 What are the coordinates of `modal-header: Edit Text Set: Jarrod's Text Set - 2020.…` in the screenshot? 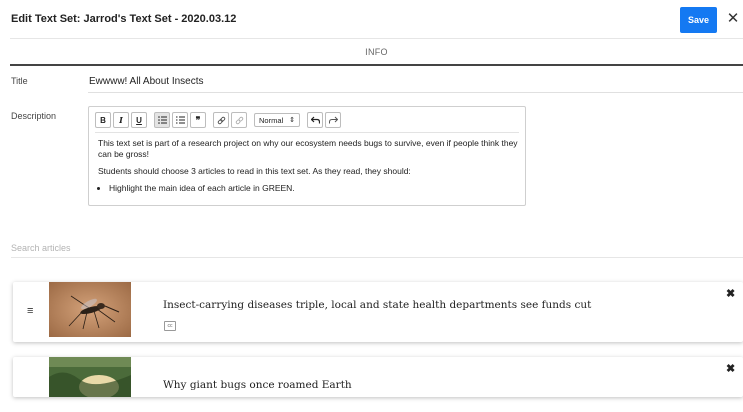 It's located at (371, 19).